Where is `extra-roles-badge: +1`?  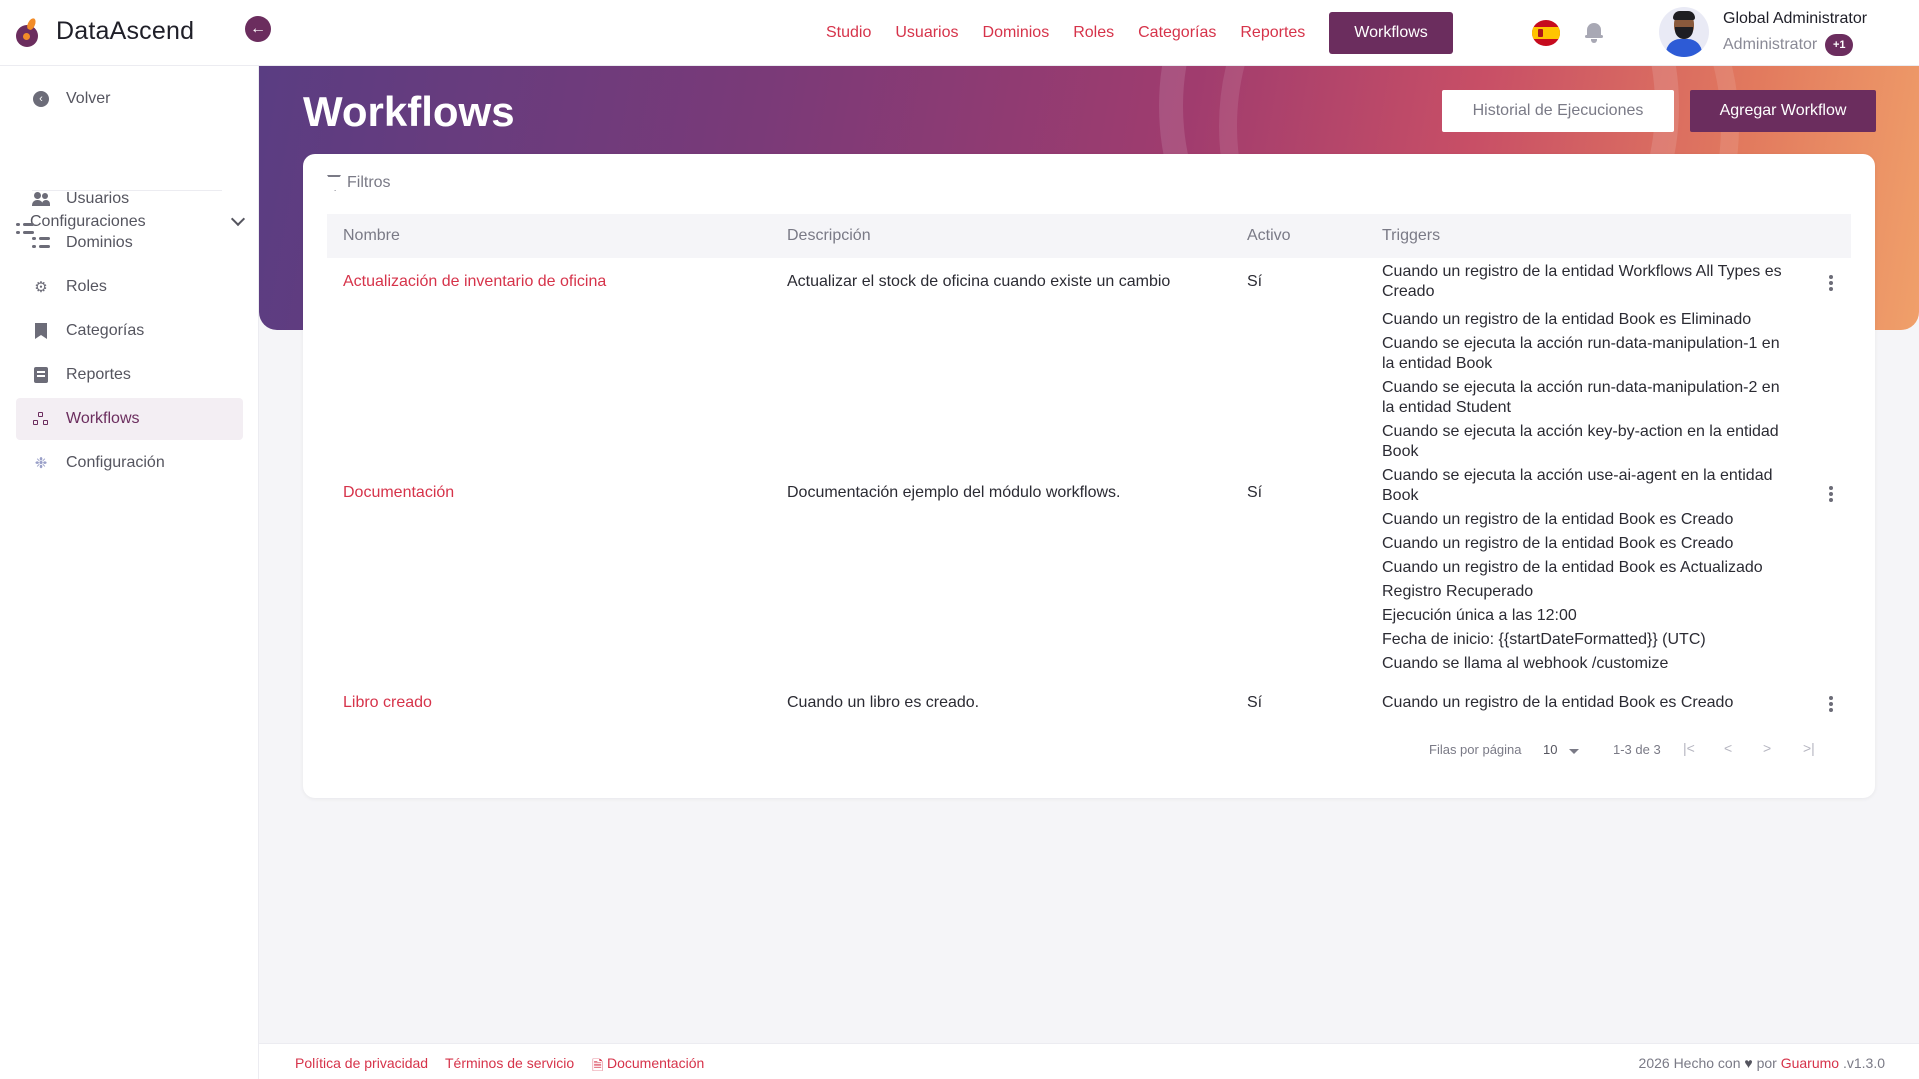
extra-roles-badge: +1 is located at coordinates (1839, 45).